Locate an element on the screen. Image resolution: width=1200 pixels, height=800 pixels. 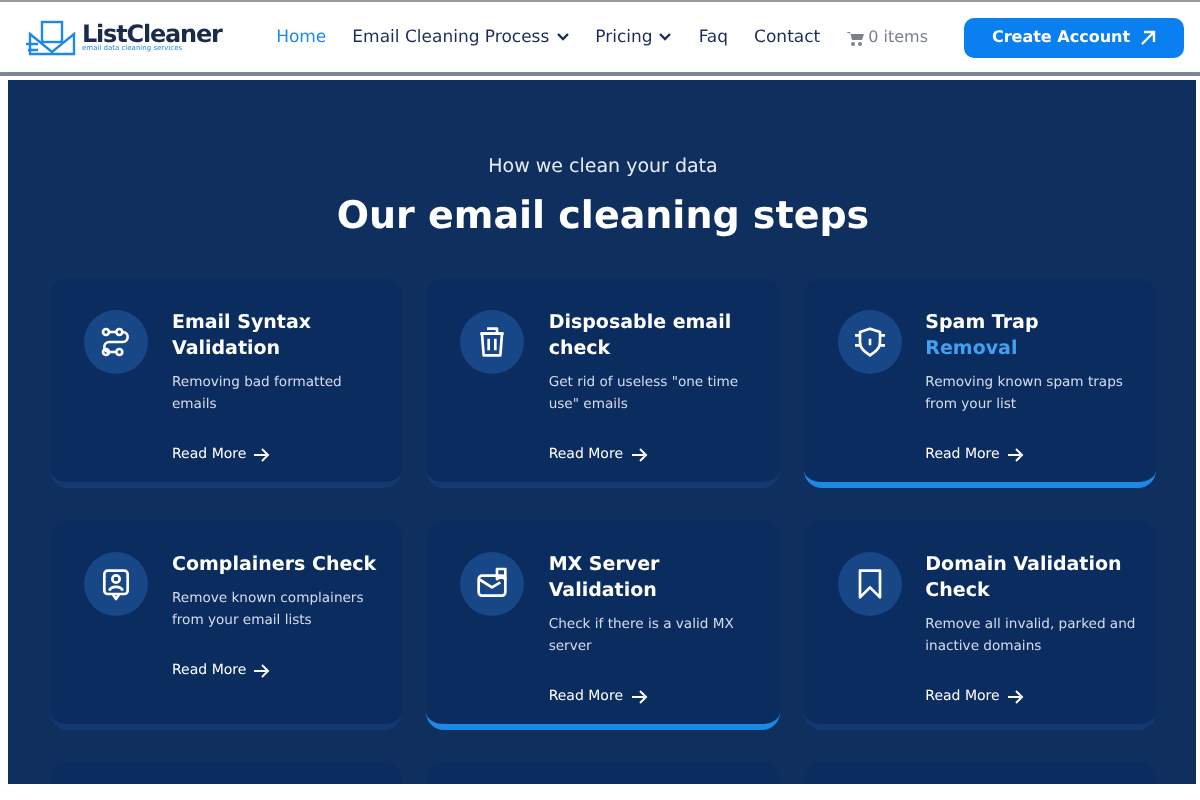
card-title: Email Syntax Validation is located at coordinates (242, 336).